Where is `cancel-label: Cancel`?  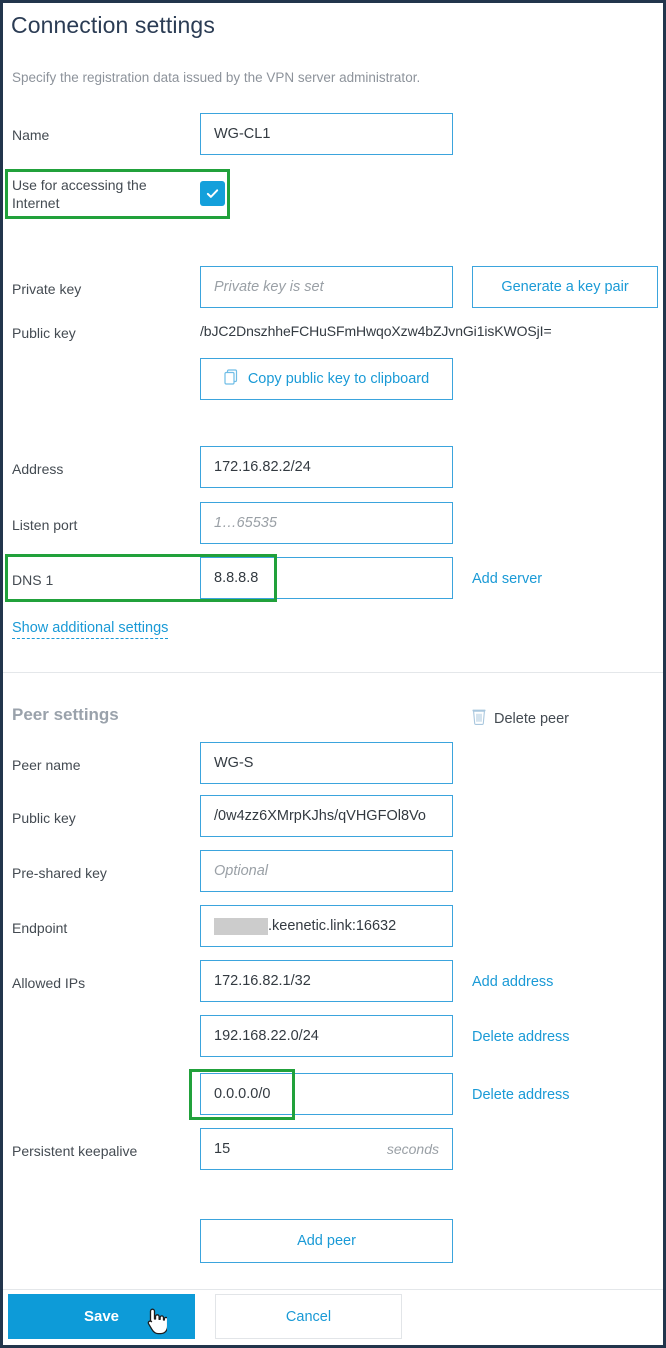 cancel-label: Cancel is located at coordinates (308, 1316).